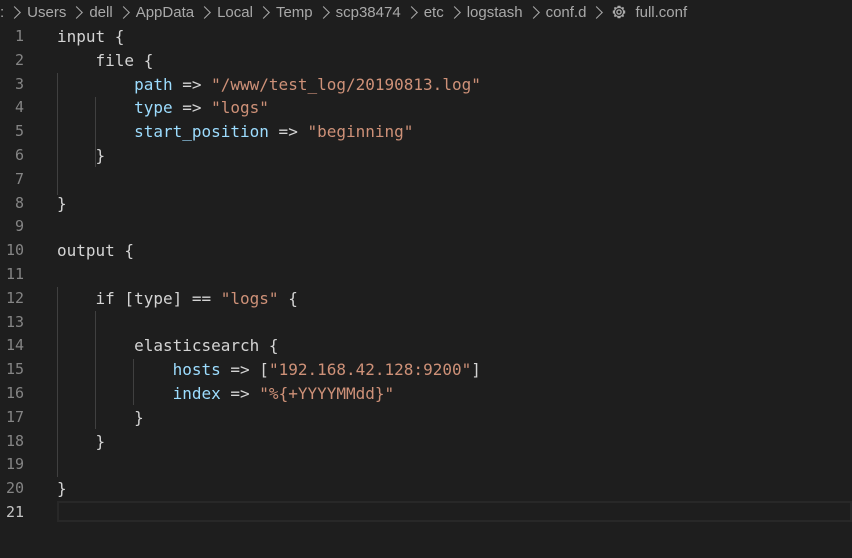  I want to click on line-number: 9, so click(19, 226).